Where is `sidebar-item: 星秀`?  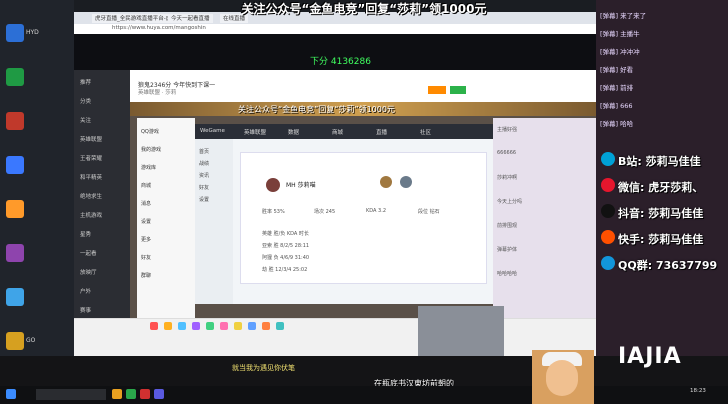 sidebar-item: 星秀 is located at coordinates (85, 234).